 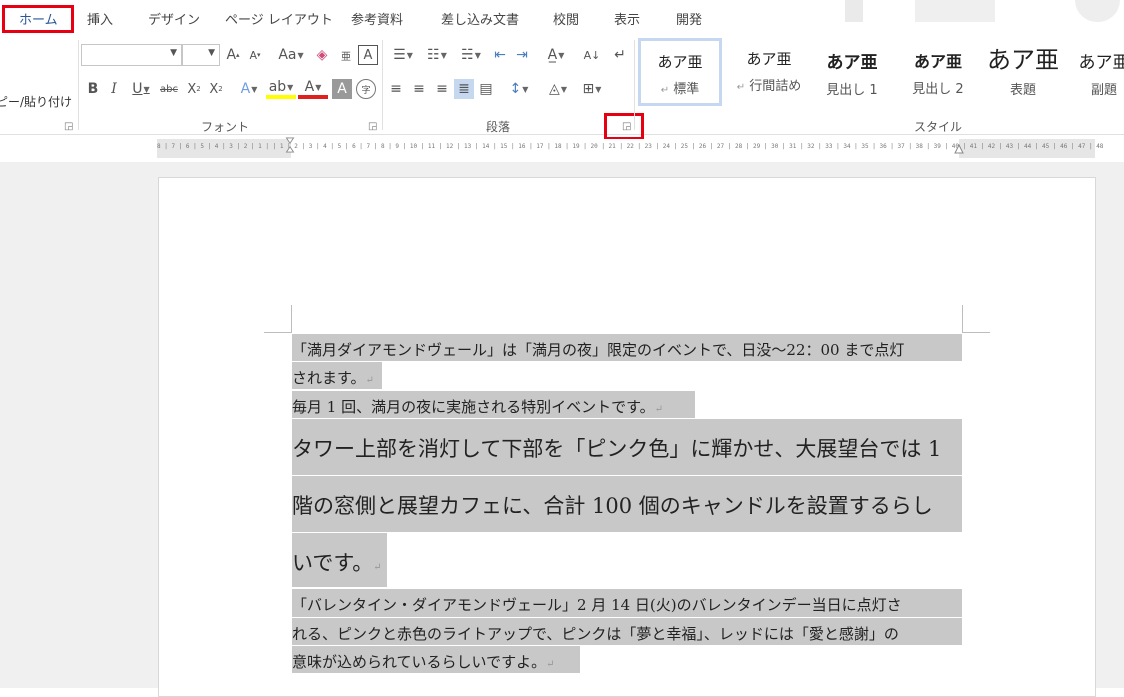 I want to click on grow-font-icon: A ▴, so click(x=233, y=55).